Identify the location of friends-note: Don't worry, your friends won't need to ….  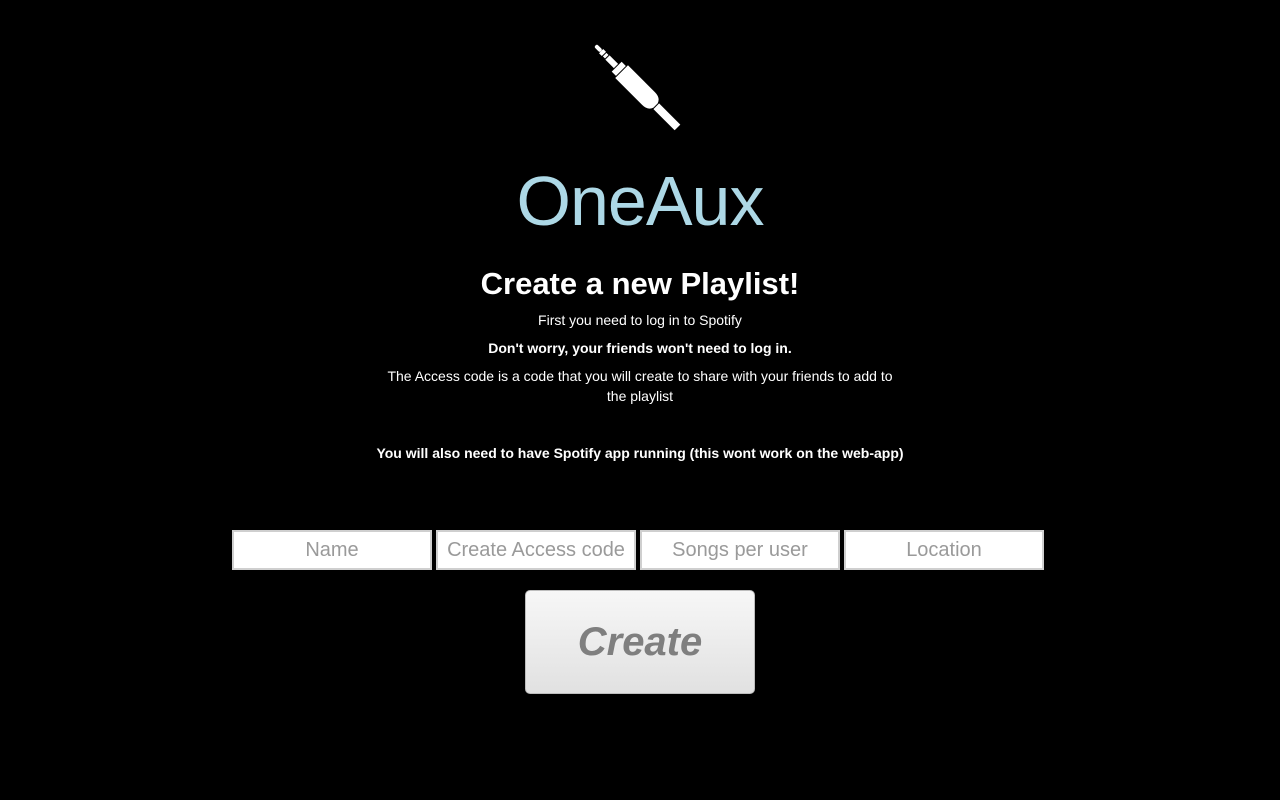
(640, 348).